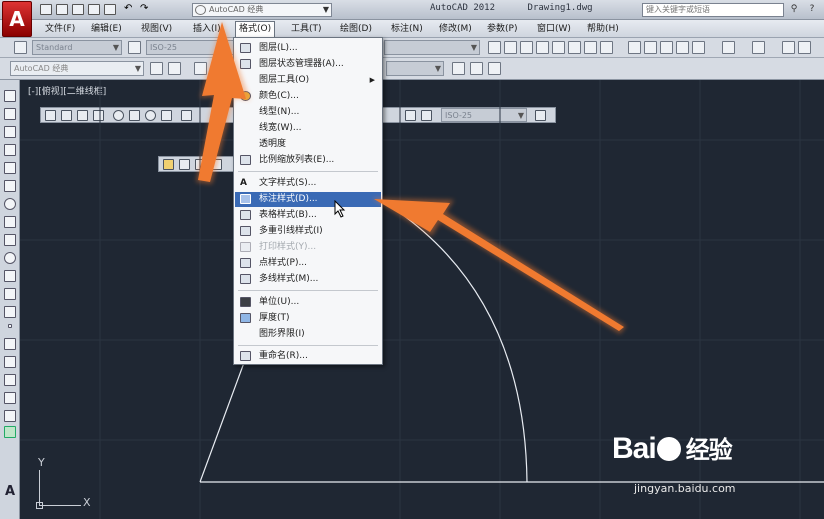  I want to click on workspace-combo: AutoCAD 经典 ▼, so click(262, 10).